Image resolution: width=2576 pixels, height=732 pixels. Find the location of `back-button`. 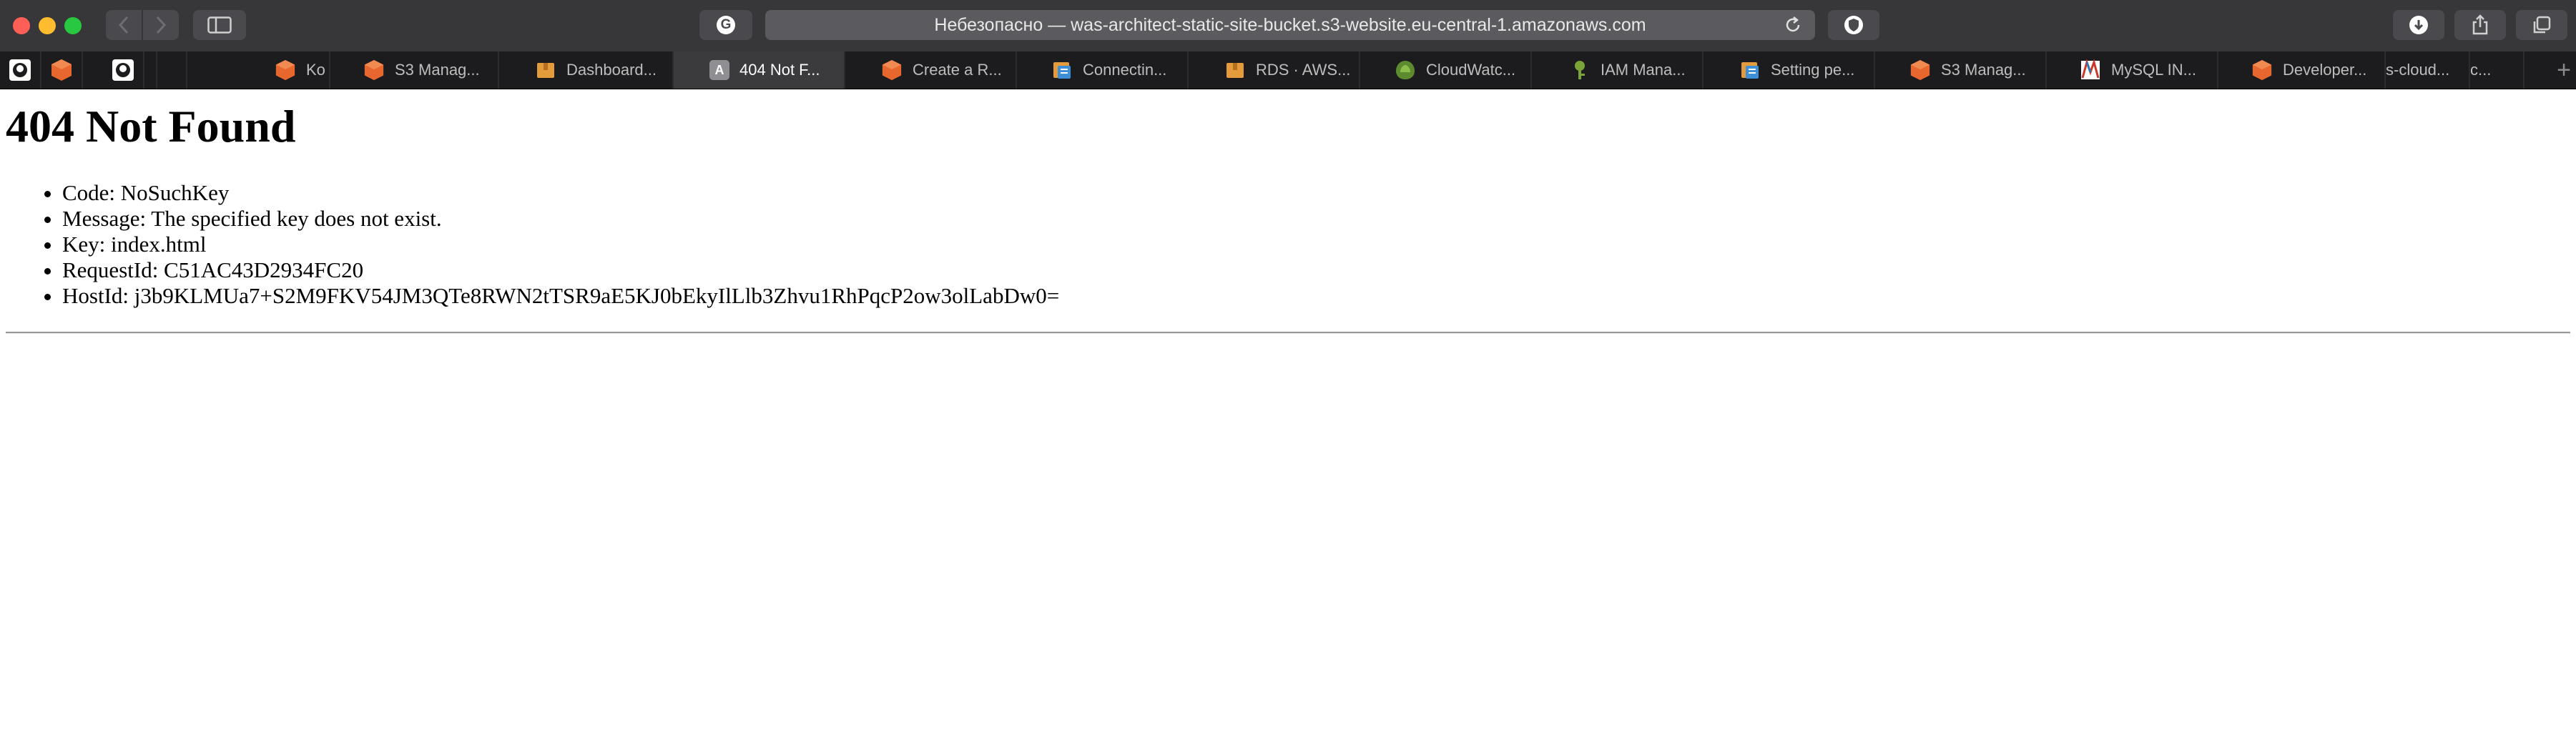

back-button is located at coordinates (124, 25).